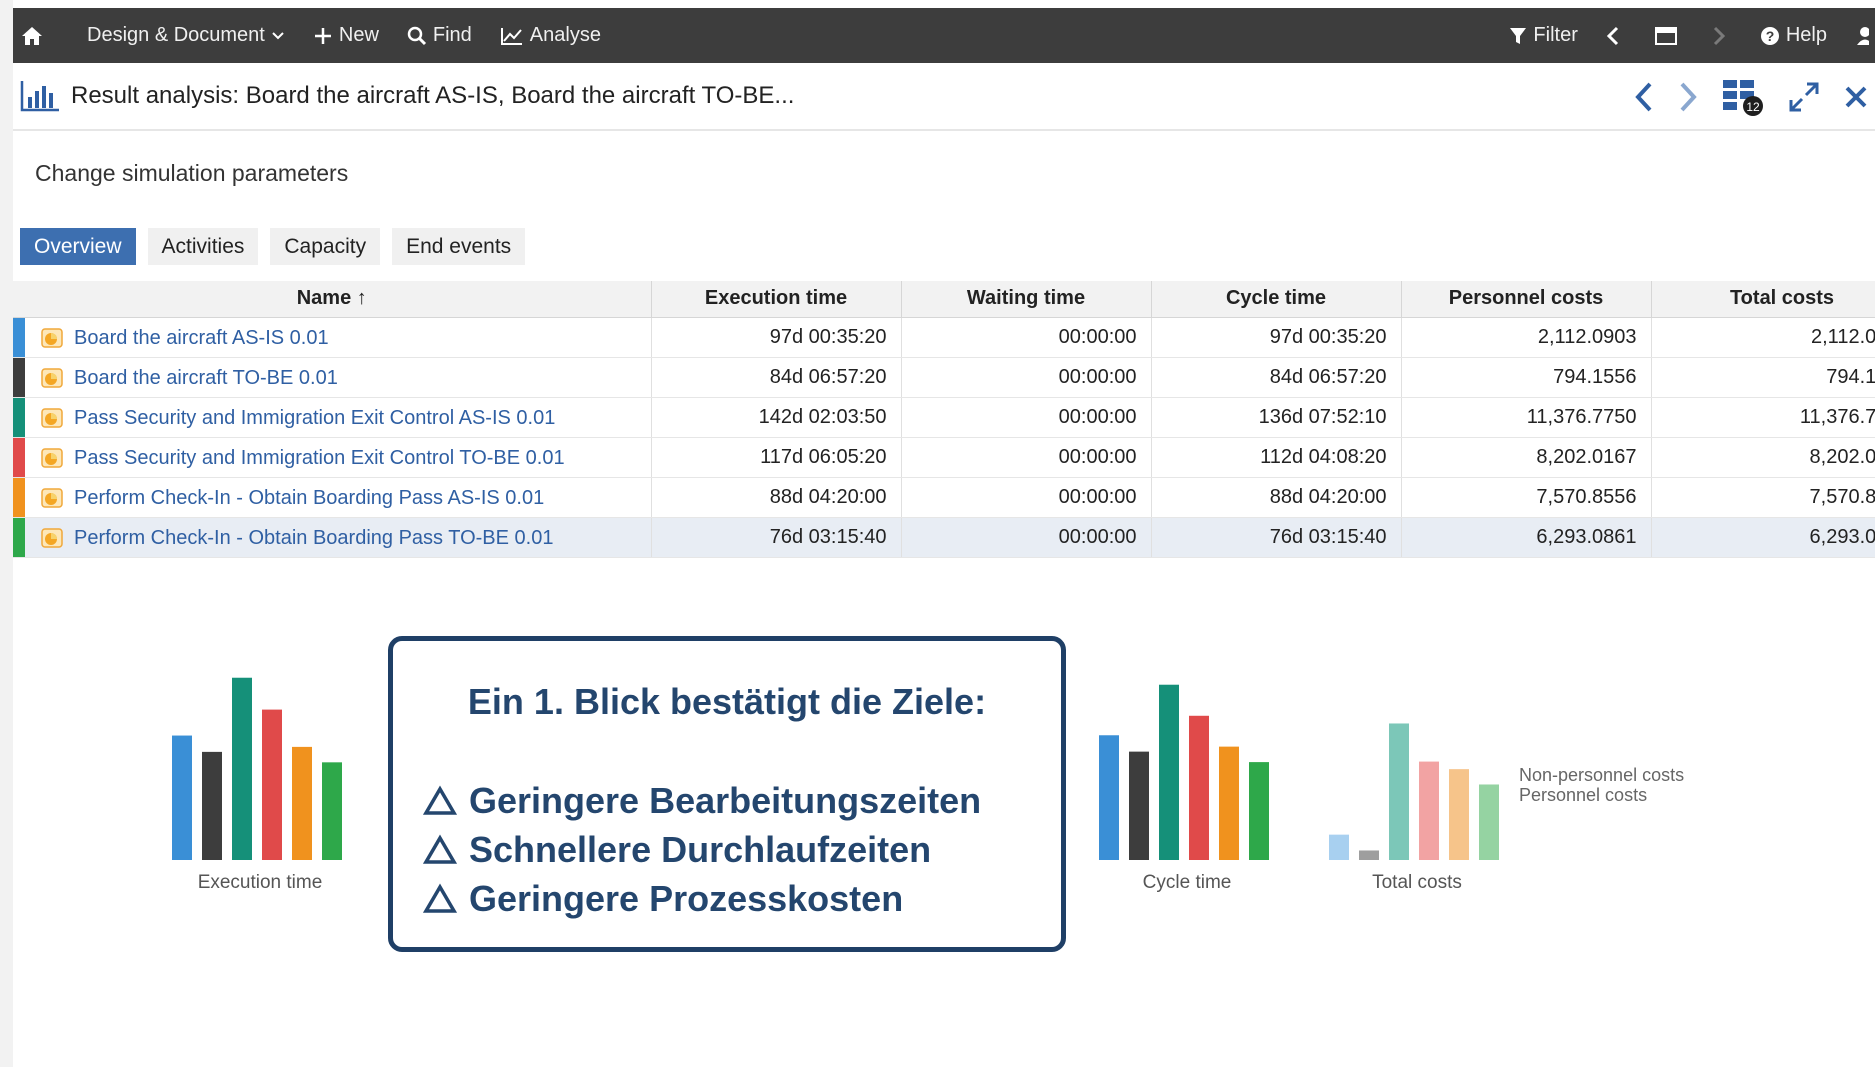 The image size is (1875, 1067). Describe the element at coordinates (358, 35) in the screenshot. I see `new-label: New` at that location.